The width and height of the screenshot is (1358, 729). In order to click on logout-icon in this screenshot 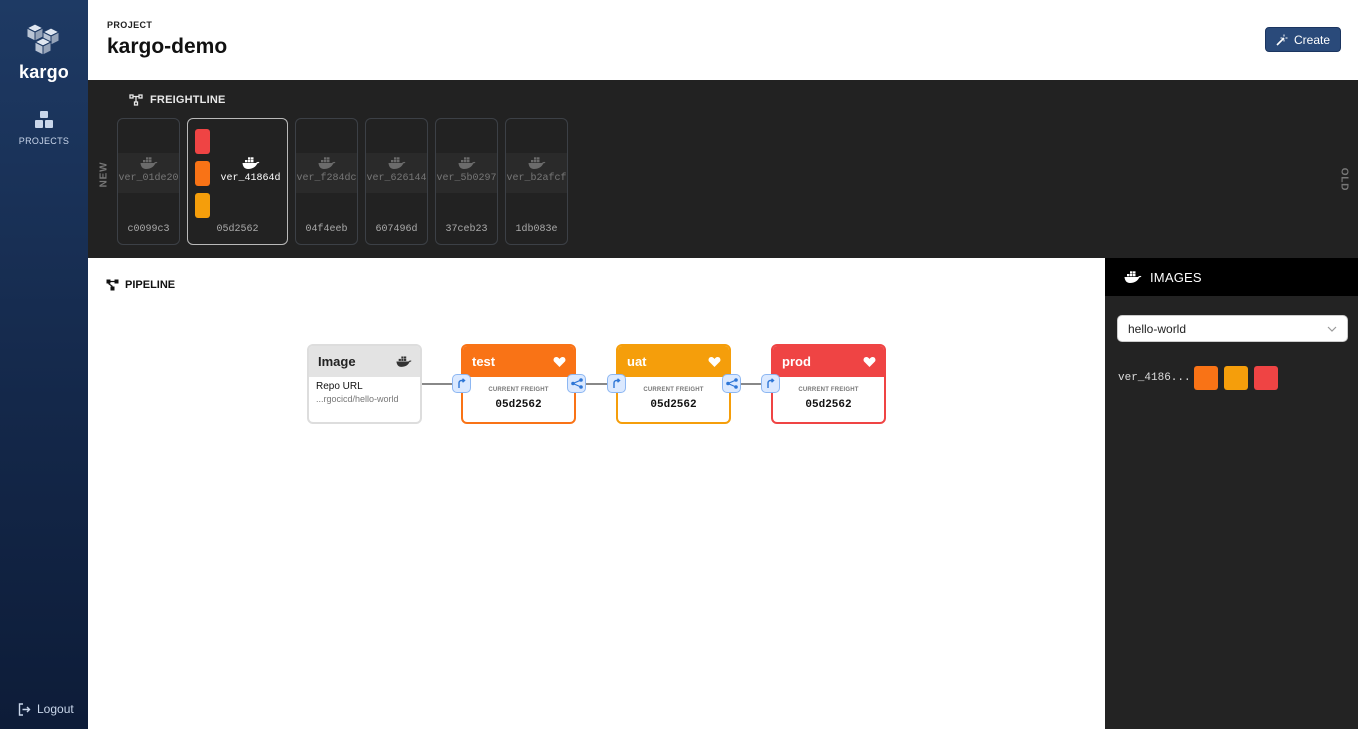, I will do `click(24, 709)`.